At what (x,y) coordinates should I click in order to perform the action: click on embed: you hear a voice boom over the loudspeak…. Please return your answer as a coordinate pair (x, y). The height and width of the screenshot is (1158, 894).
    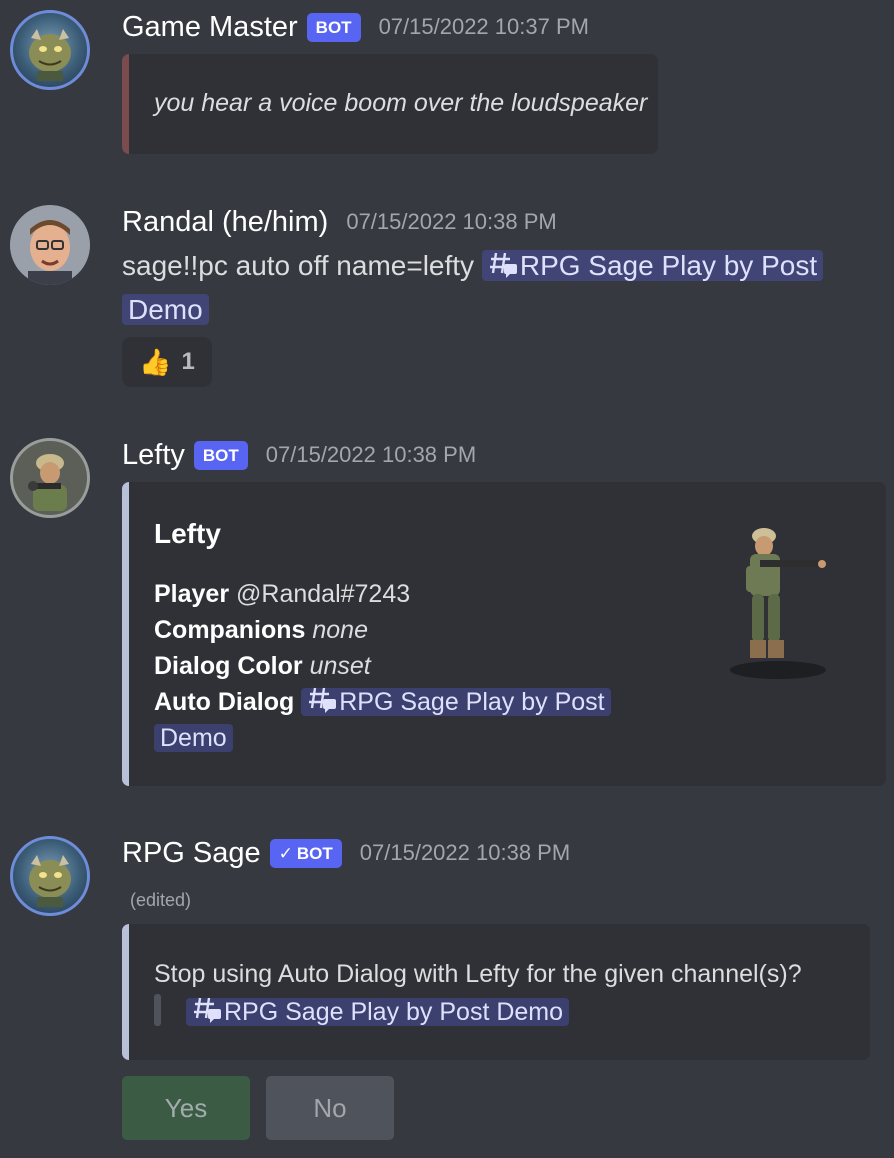
    Looking at the image, I should click on (390, 104).